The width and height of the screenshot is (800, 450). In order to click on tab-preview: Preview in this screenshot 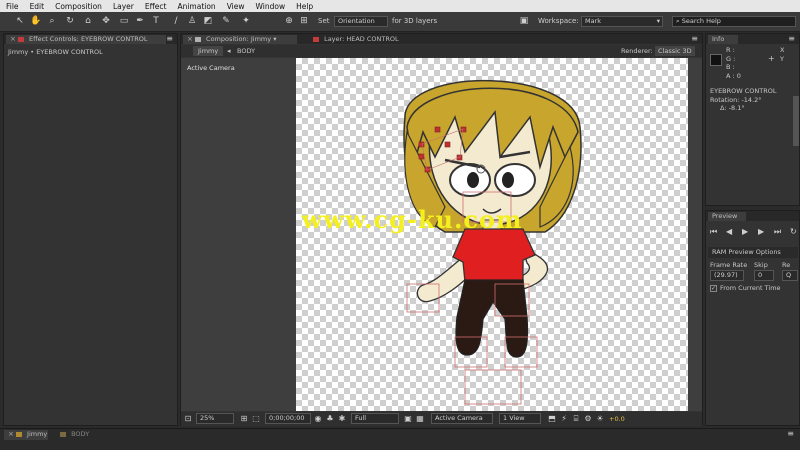, I will do `click(727, 216)`.